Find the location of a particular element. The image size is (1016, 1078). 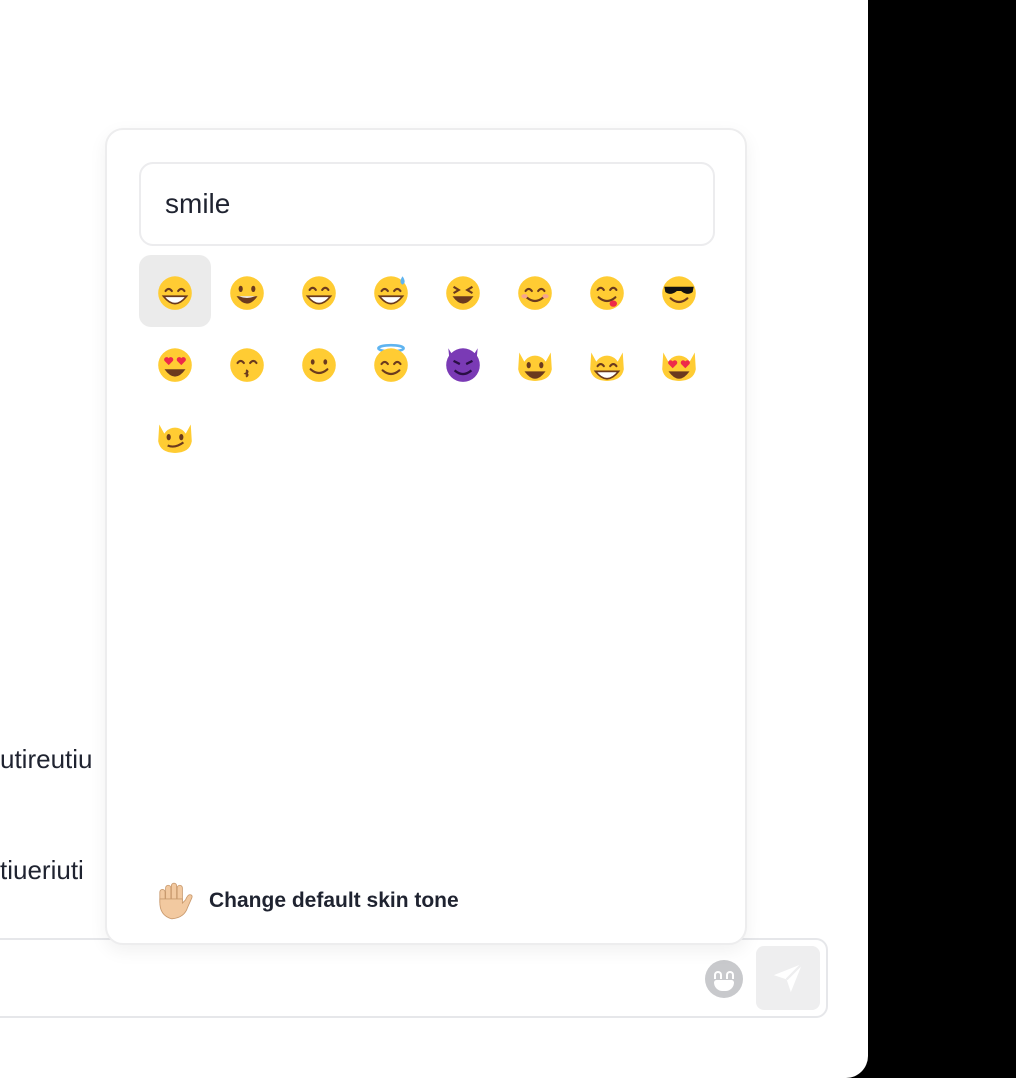

emoji-results-grid is located at coordinates (427, 363).